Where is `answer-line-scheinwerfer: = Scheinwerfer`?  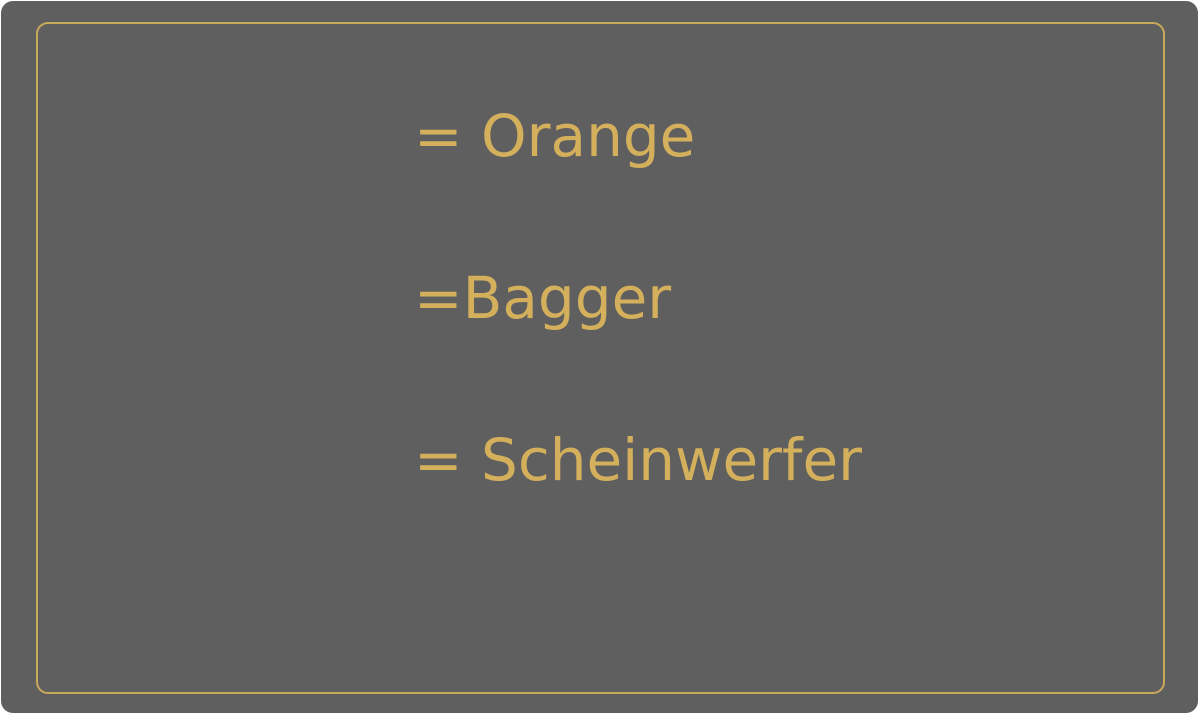
answer-line-scheinwerfer: = Scheinwerfer is located at coordinates (638, 460).